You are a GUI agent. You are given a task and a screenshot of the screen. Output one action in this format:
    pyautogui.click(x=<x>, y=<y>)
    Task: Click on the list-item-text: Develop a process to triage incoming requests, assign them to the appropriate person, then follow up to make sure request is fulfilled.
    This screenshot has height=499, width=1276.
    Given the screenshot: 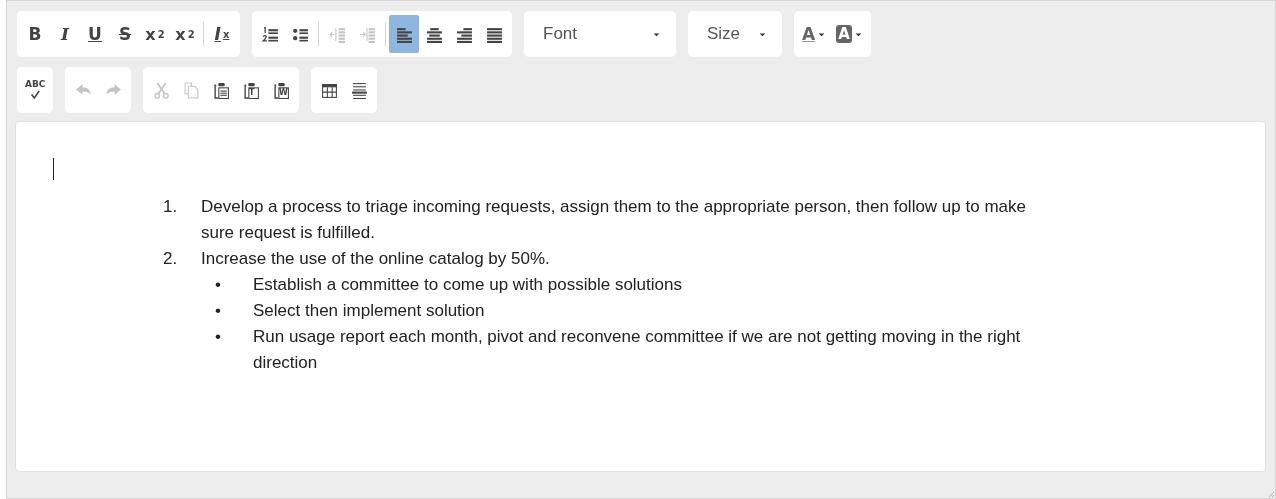 What is the action you would take?
    pyautogui.click(x=614, y=220)
    